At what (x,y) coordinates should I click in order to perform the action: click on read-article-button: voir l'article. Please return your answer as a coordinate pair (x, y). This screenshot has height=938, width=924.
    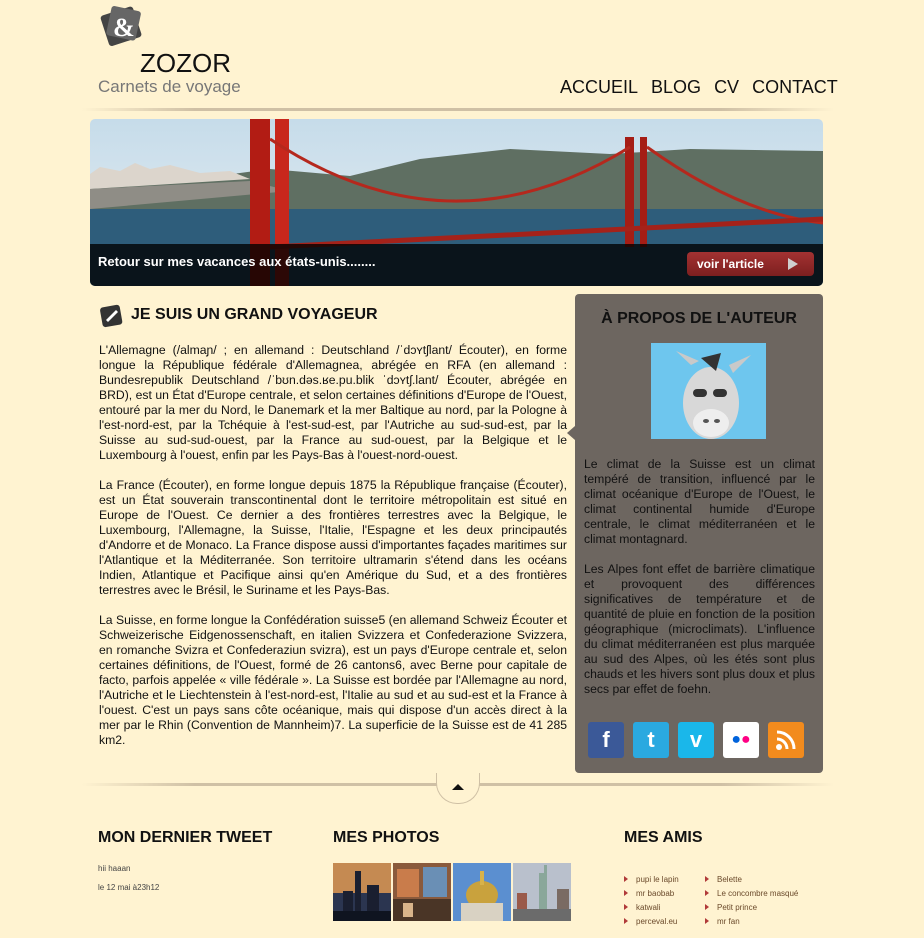
    Looking at the image, I should click on (750, 264).